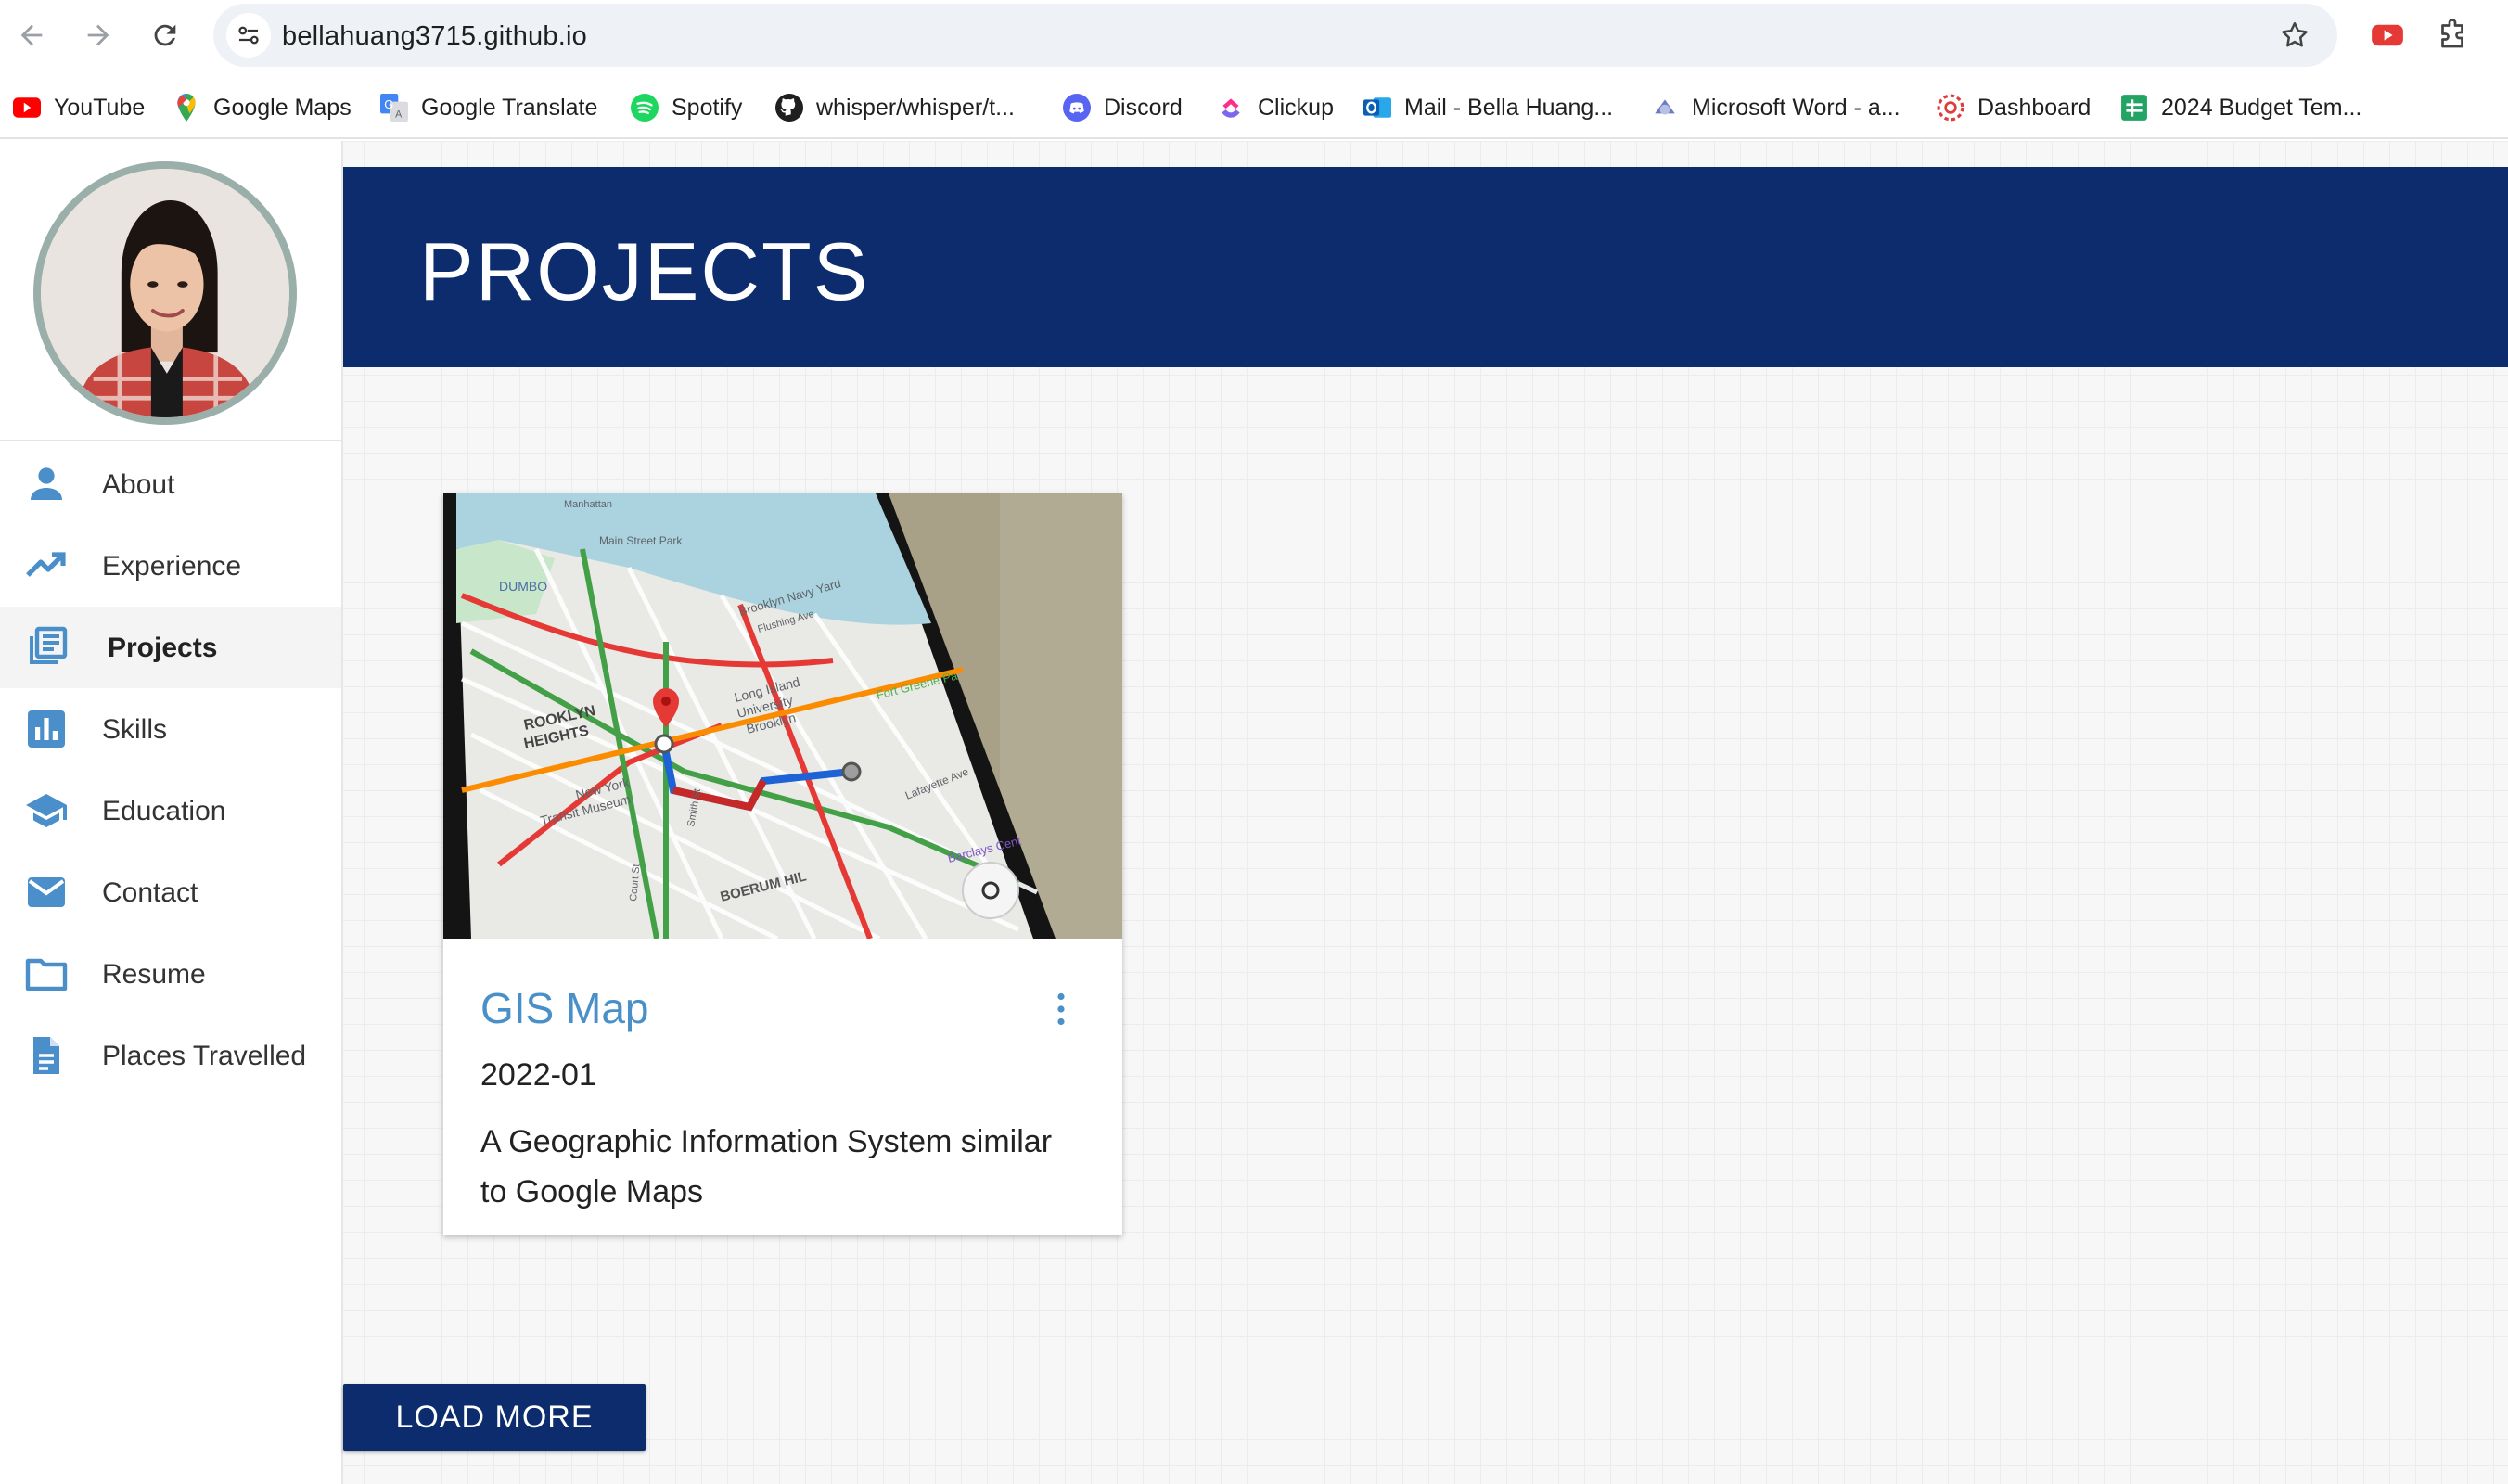  Describe the element at coordinates (1077, 108) in the screenshot. I see `discord-icon` at that location.